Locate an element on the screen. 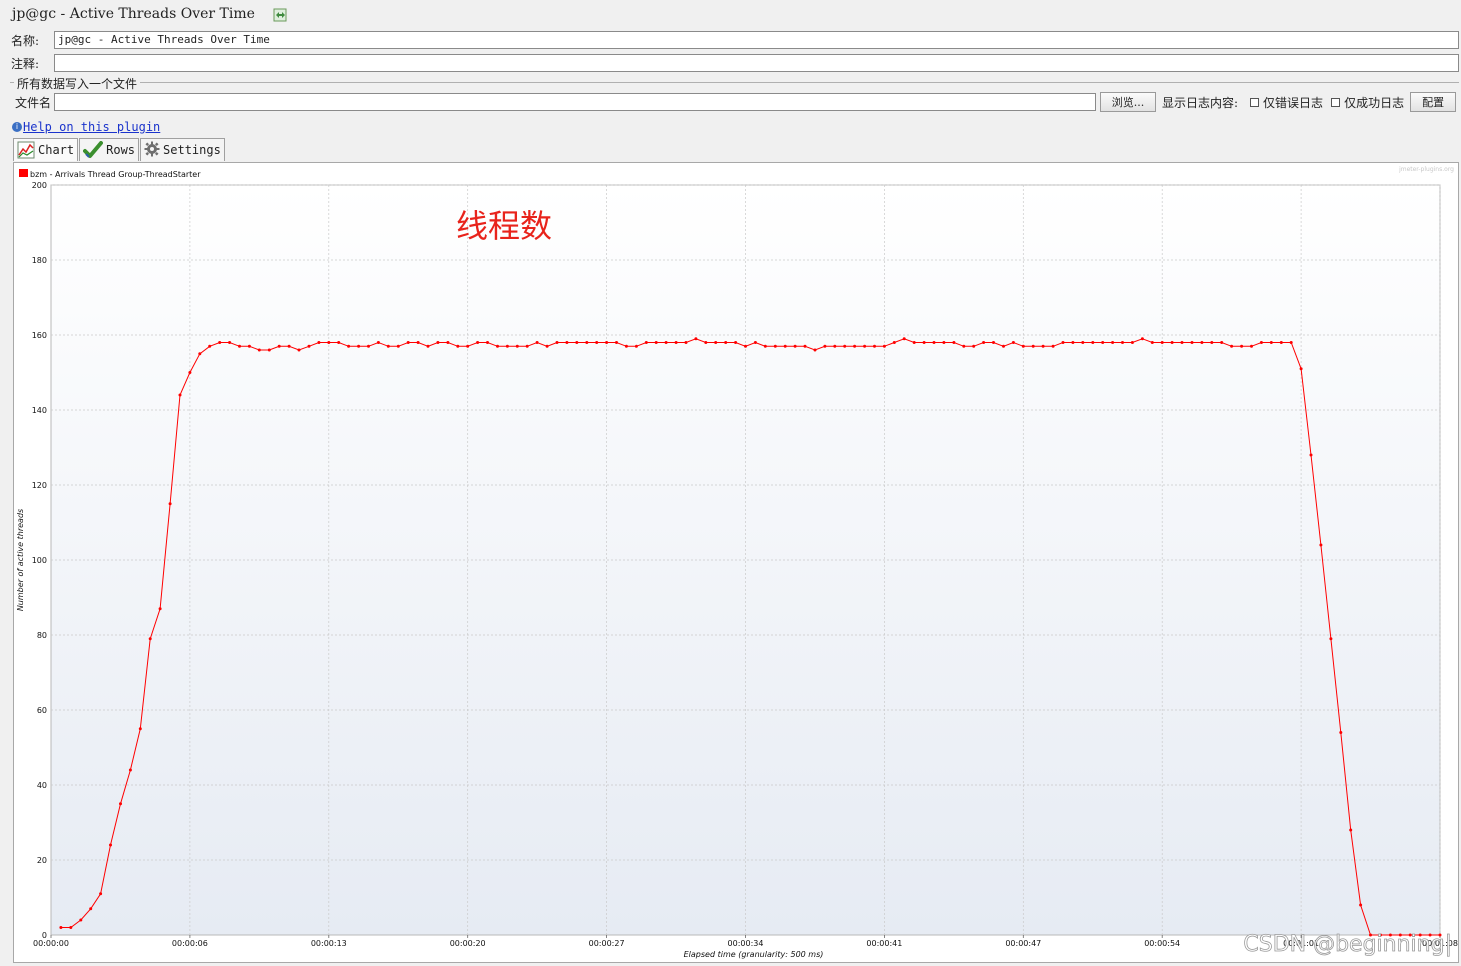 The image size is (1461, 966). comment-row: 注释: is located at coordinates (735, 63).